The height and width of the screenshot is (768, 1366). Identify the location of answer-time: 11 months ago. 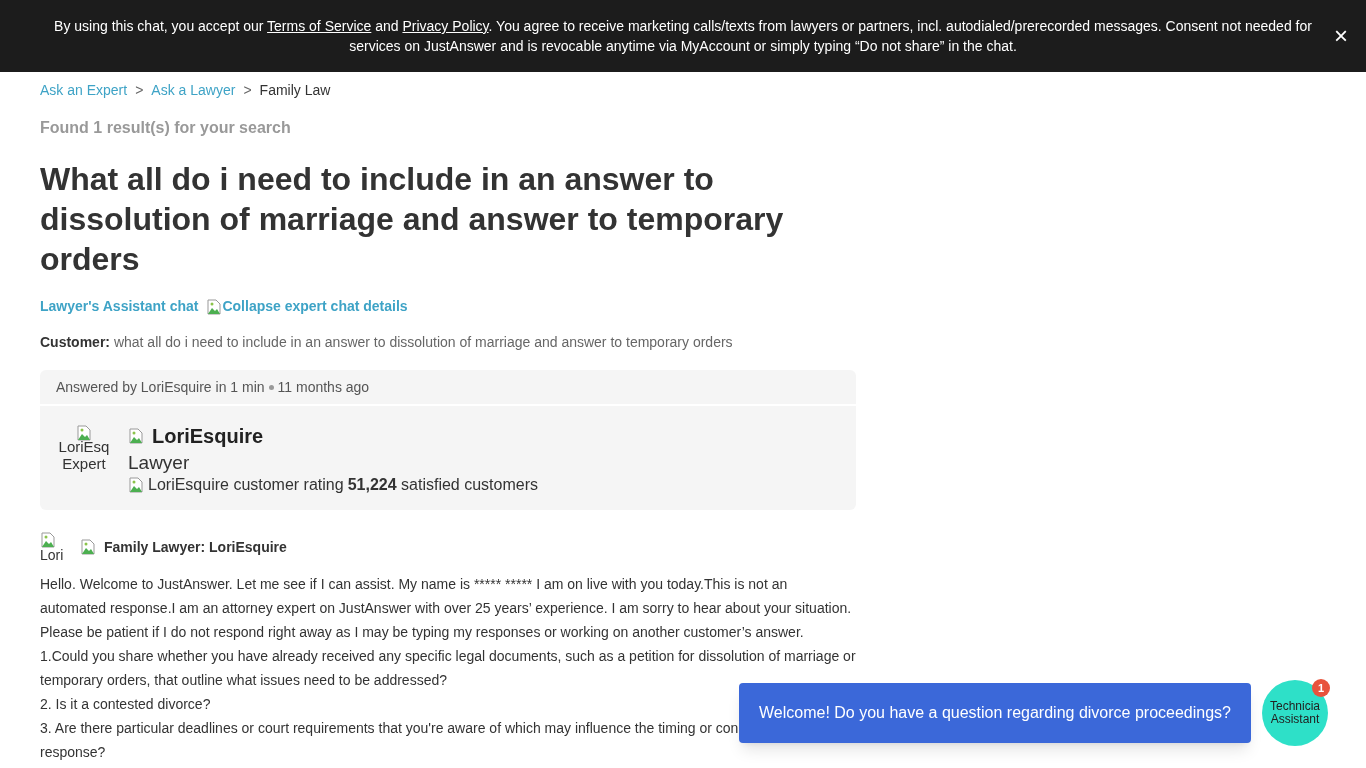
(323, 387).